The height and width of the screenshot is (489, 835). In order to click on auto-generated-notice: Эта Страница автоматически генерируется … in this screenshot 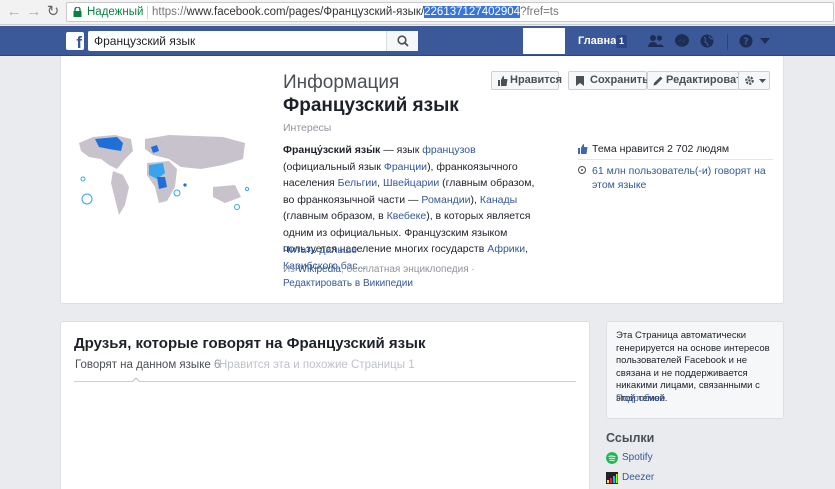, I will do `click(695, 370)`.